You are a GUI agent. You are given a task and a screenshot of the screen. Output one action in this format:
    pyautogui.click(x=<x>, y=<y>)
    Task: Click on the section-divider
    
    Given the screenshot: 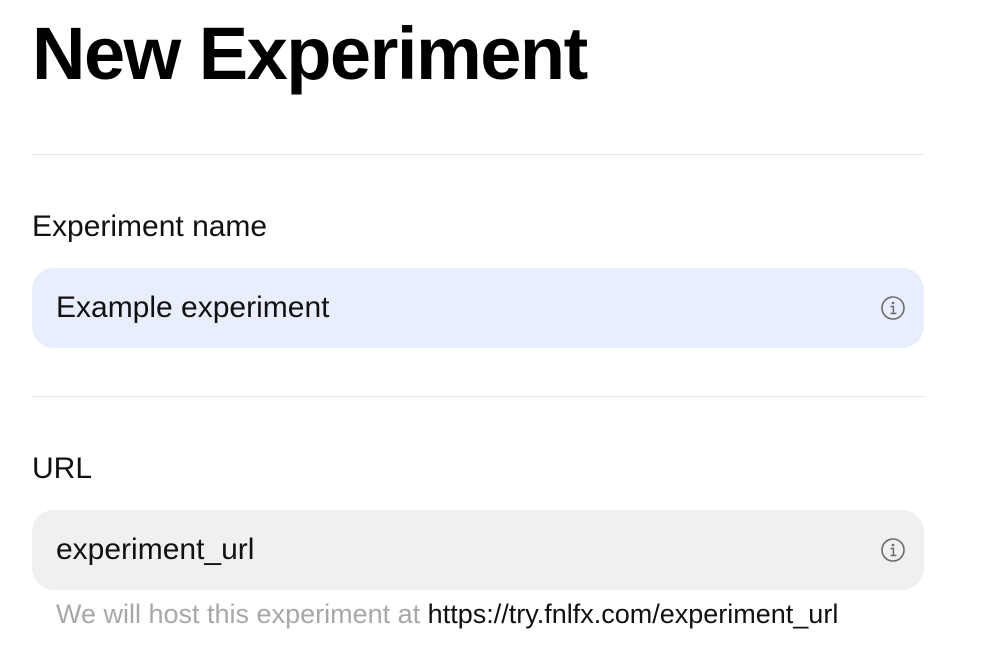 What is the action you would take?
    pyautogui.click(x=478, y=396)
    